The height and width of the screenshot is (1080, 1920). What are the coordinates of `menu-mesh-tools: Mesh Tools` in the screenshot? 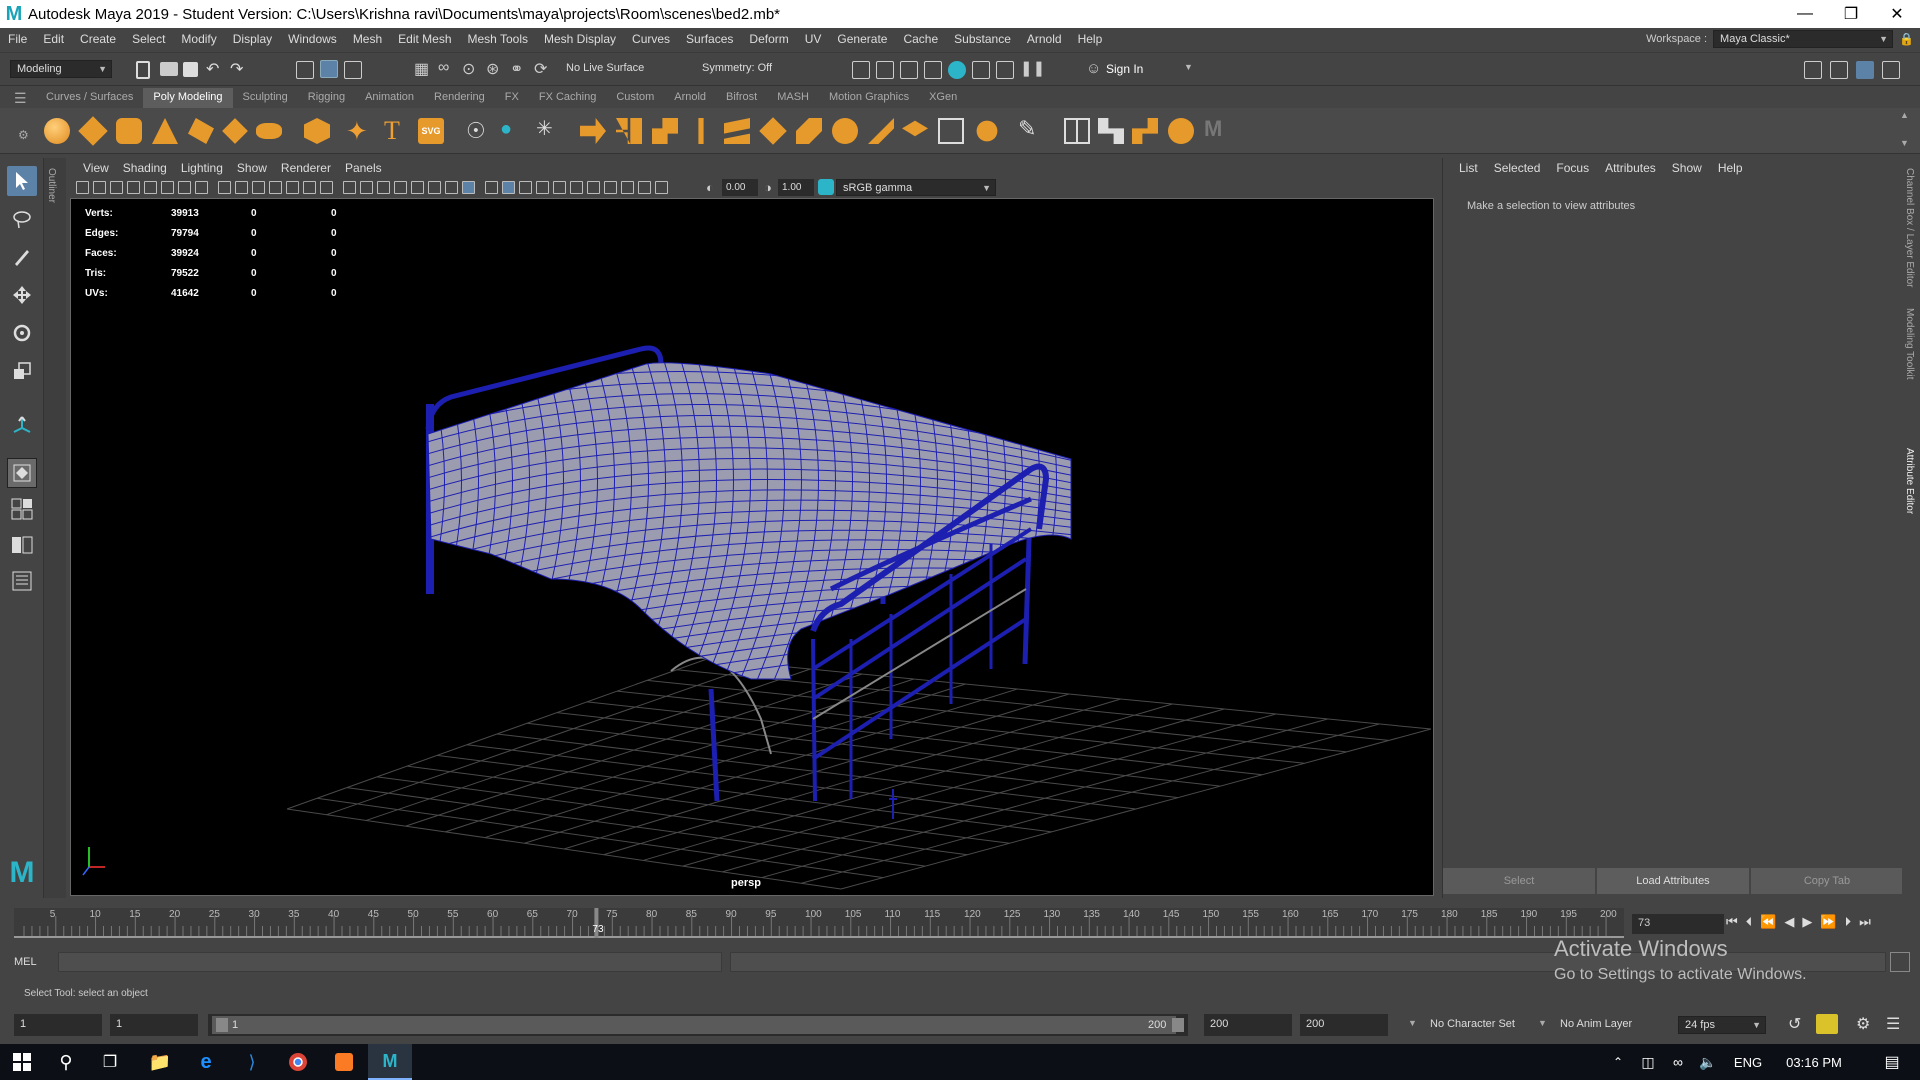 It's located at (498, 39).